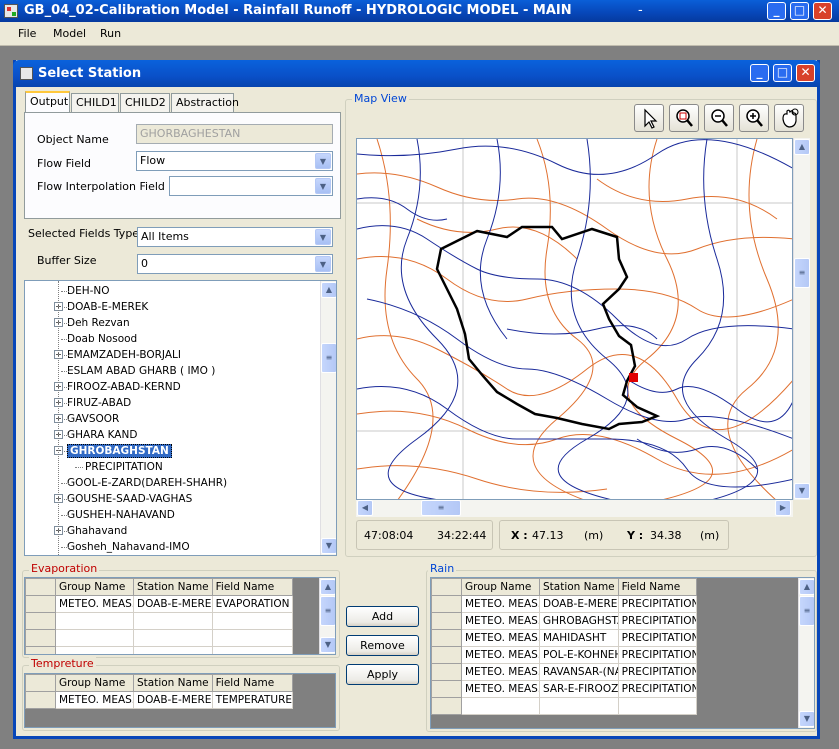 The image size is (839, 749). What do you see at coordinates (252, 683) in the screenshot?
I see `column-header: Field Name` at bounding box center [252, 683].